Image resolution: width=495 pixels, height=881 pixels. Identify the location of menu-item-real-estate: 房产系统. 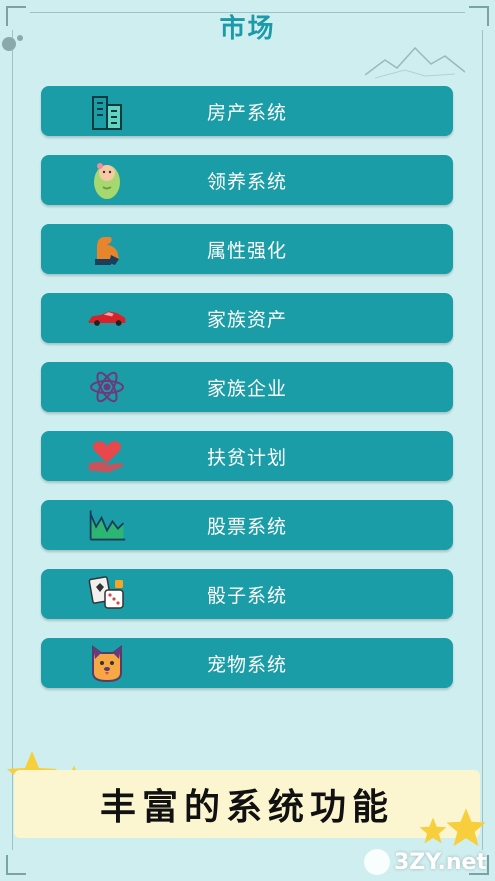
(247, 111).